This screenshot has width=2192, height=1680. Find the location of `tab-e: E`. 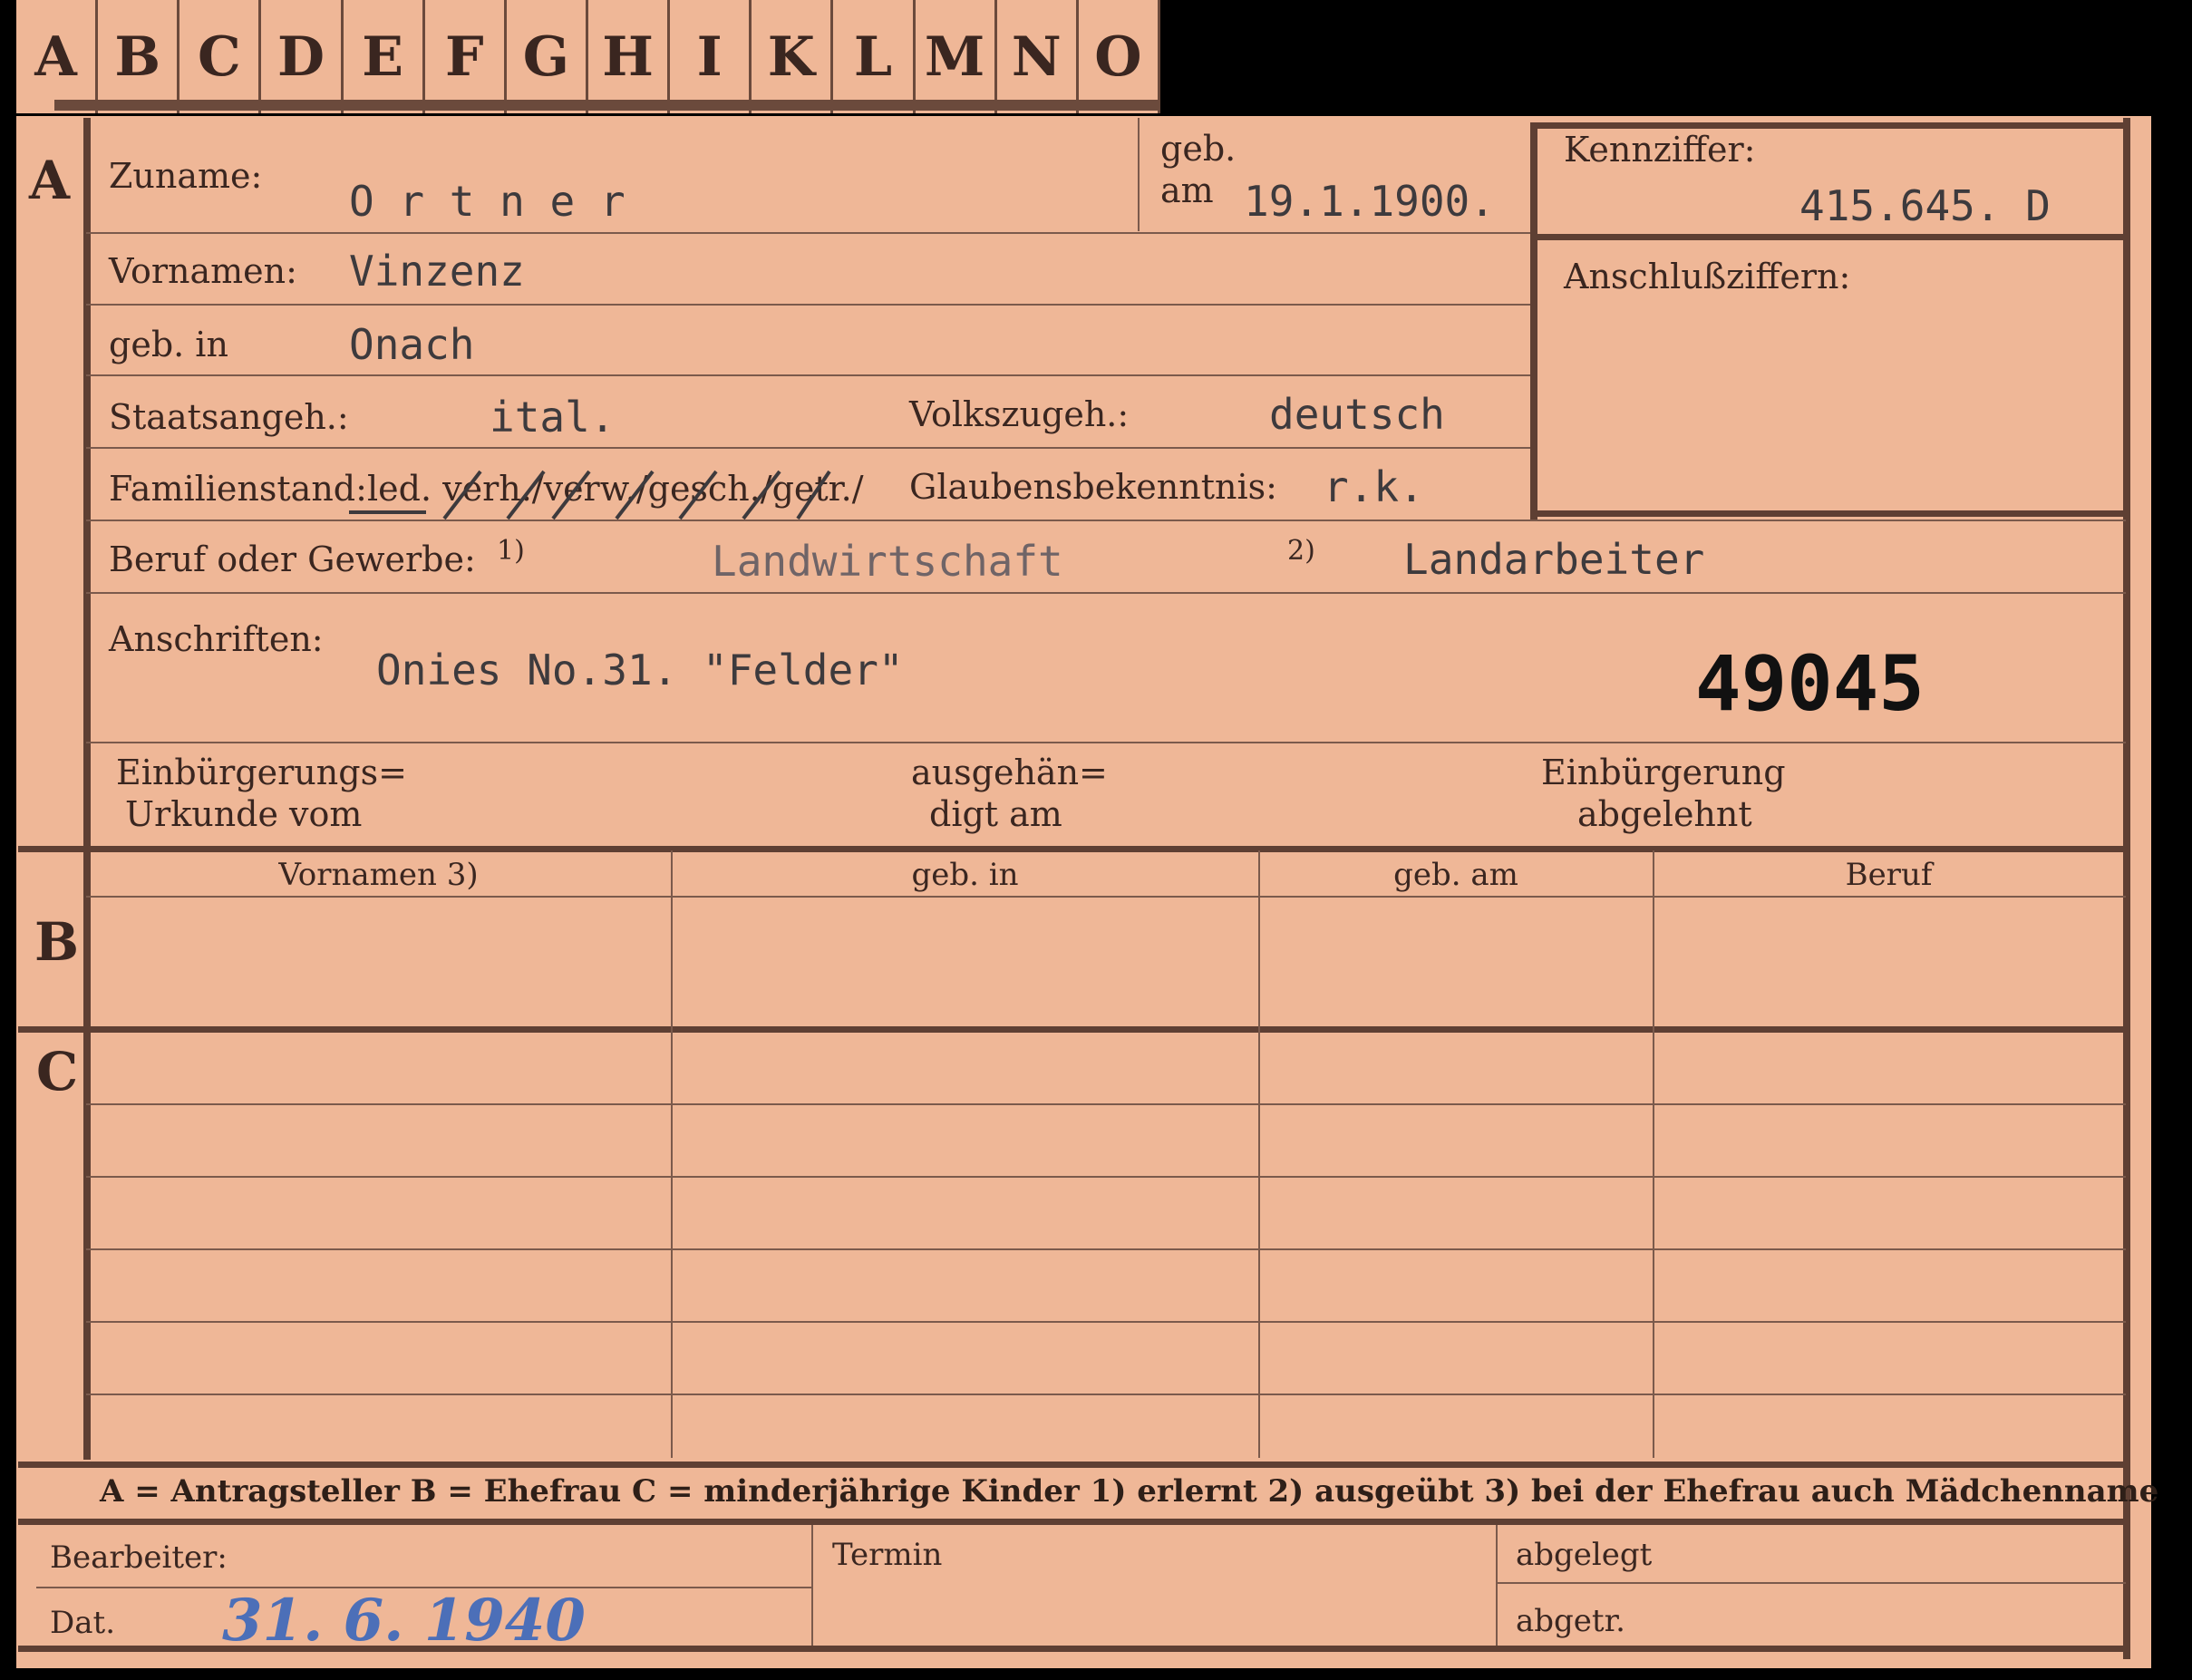

tab-e: E is located at coordinates (384, 56).